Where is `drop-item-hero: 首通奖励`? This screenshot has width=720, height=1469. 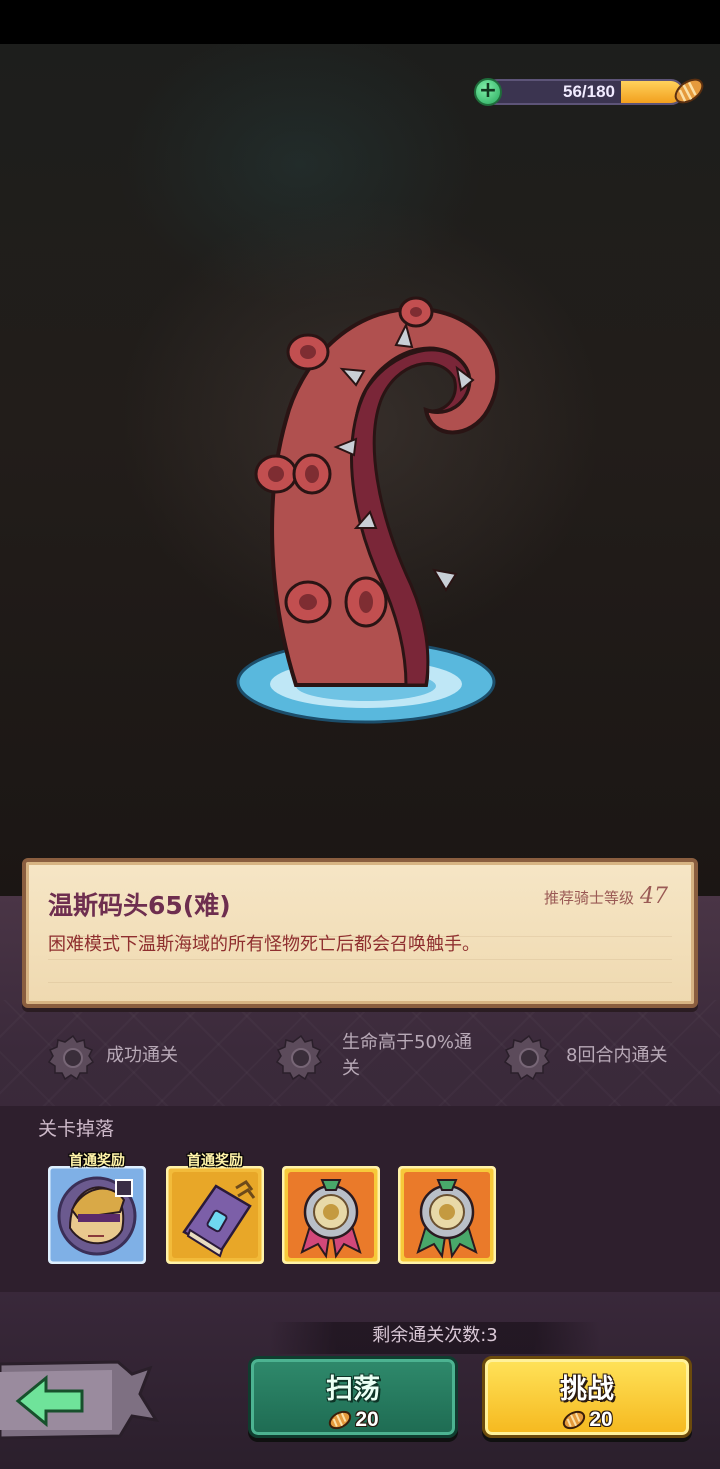
drop-item-hero: 首通奖励 is located at coordinates (97, 1208).